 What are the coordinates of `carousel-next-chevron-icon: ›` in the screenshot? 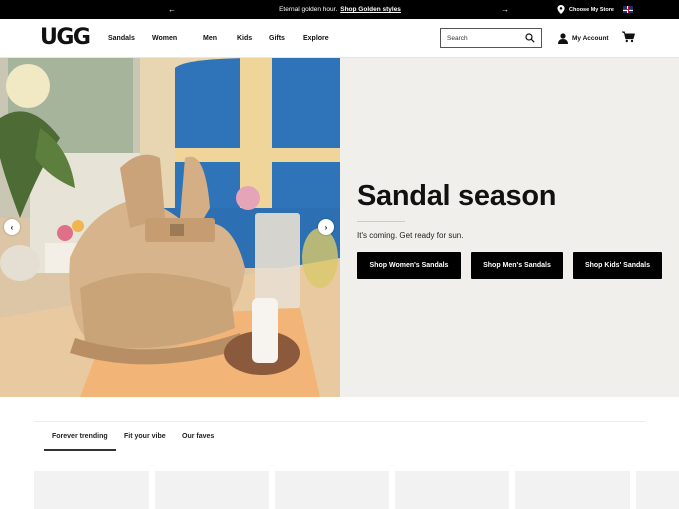 It's located at (326, 227).